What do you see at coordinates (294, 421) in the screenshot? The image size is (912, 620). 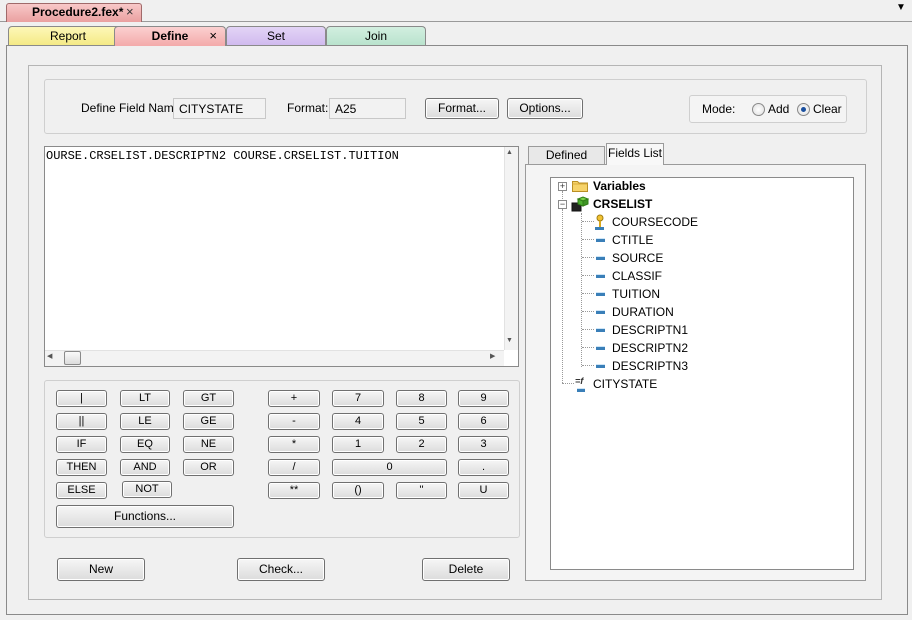 I see `key-minus: -` at bounding box center [294, 421].